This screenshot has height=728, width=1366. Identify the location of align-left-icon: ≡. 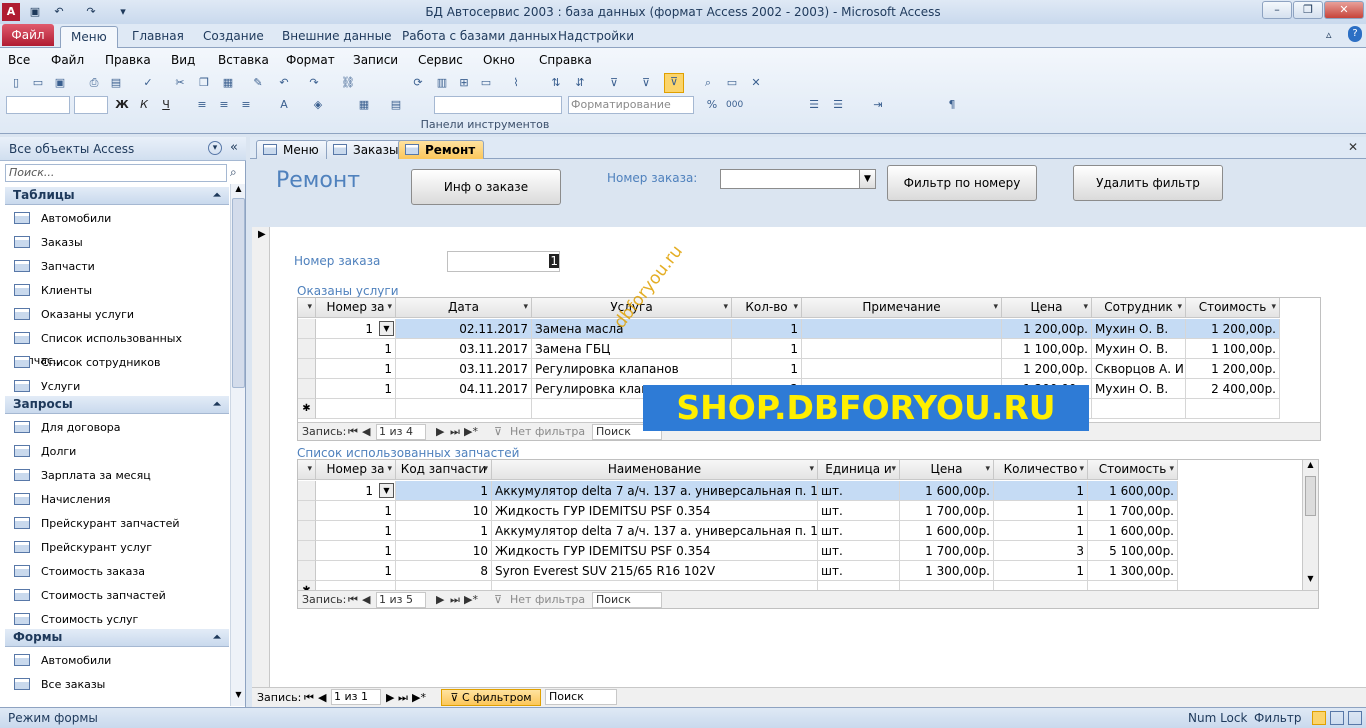
(202, 105).